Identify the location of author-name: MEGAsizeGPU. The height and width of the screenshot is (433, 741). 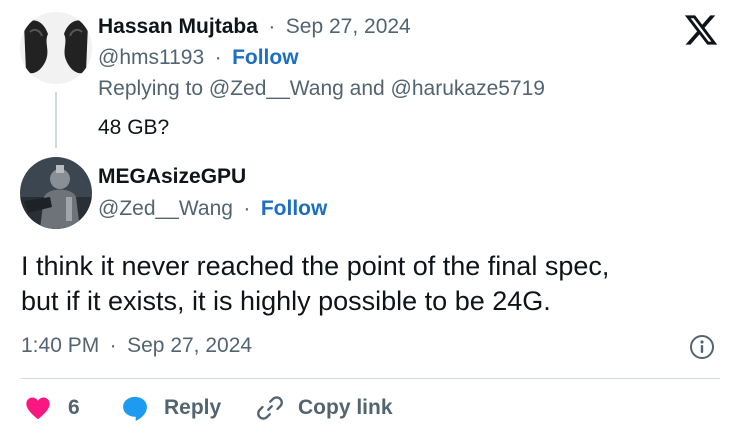
(172, 176).